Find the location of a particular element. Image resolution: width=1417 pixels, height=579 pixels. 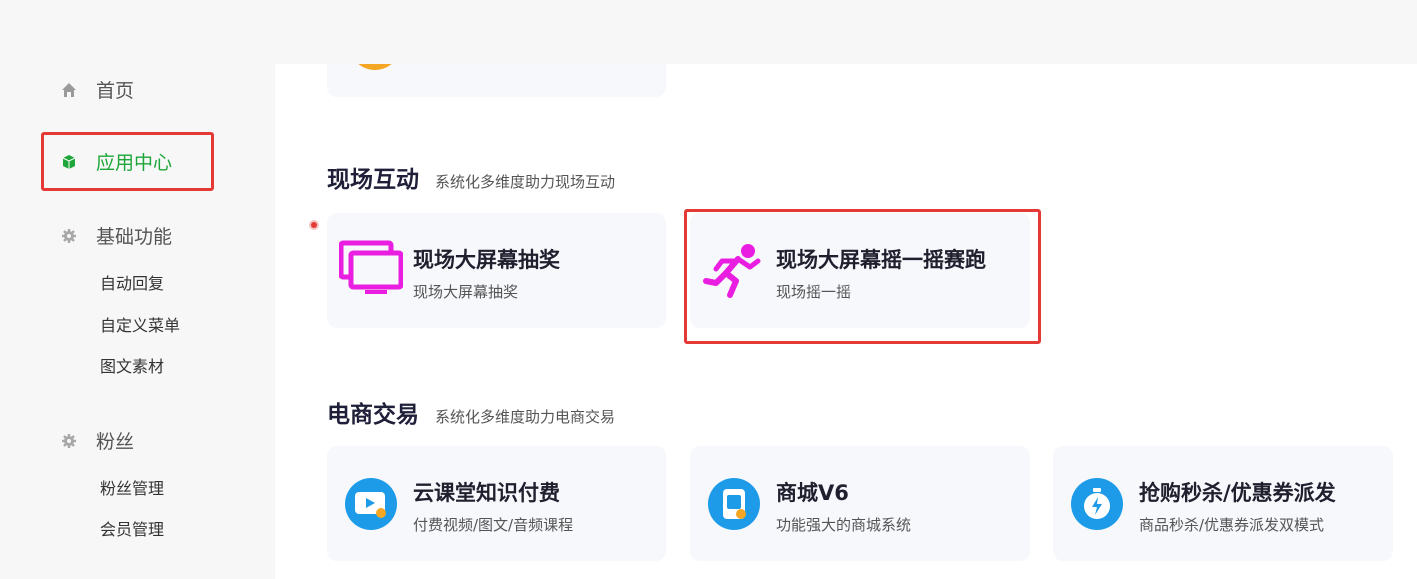

app-card-shop: 商城V6 功能强大的商城系统 is located at coordinates (860, 503).